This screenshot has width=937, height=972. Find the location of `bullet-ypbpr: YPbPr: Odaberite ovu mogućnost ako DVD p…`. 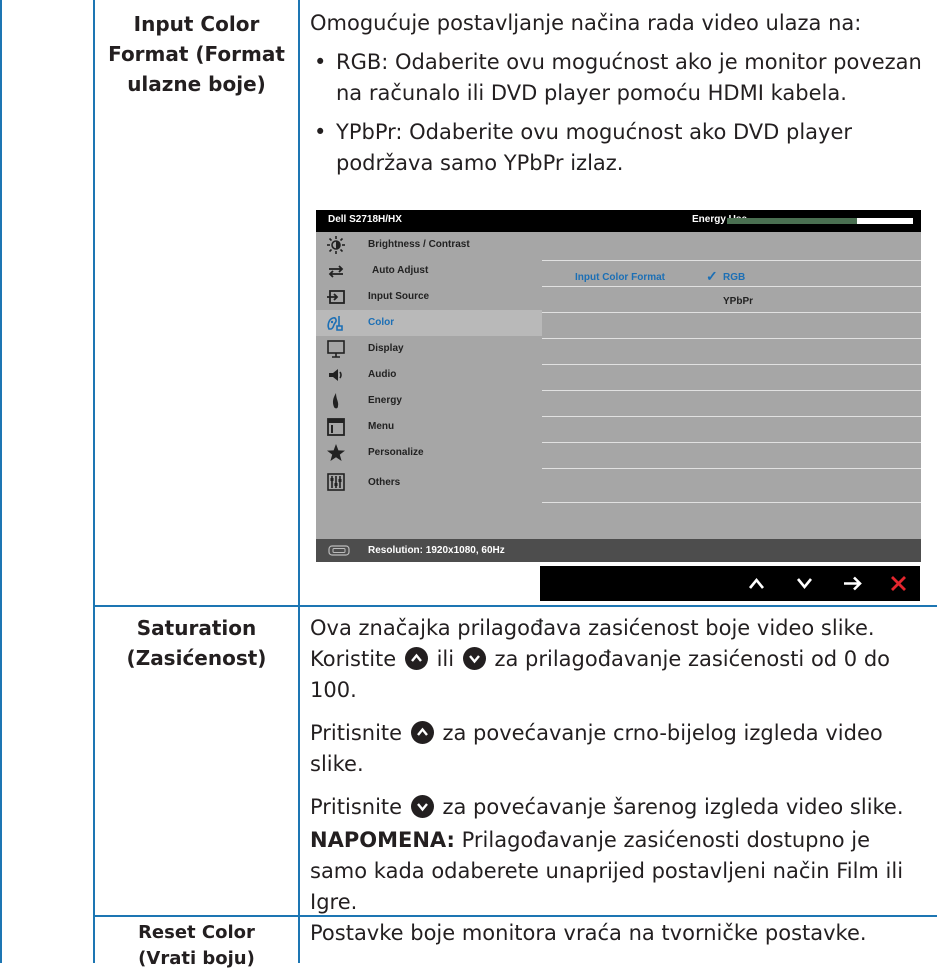

bullet-ypbpr: YPbPr: Odaberite ovu mogućnost ako DVD p… is located at coordinates (619, 148).